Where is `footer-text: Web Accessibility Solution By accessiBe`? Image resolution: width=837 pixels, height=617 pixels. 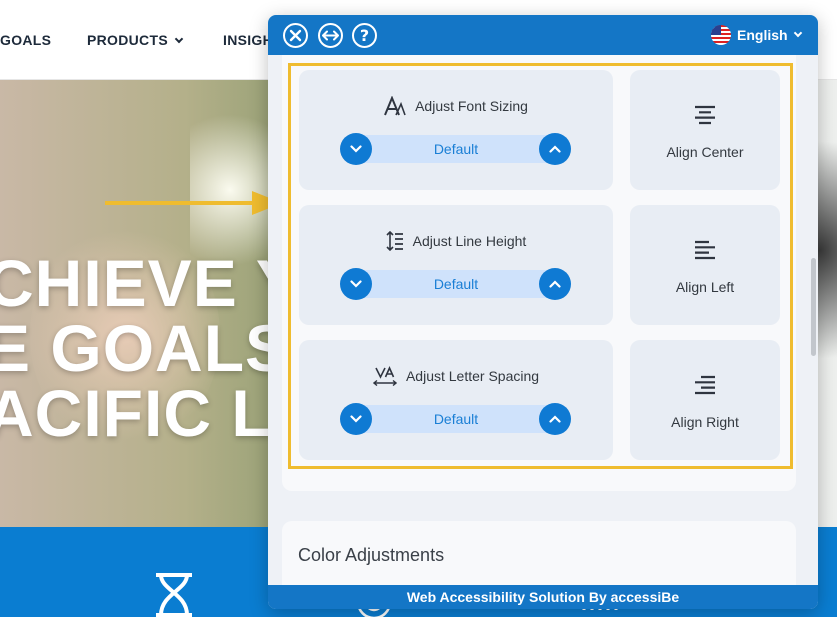 footer-text: Web Accessibility Solution By accessiBe is located at coordinates (543, 597).